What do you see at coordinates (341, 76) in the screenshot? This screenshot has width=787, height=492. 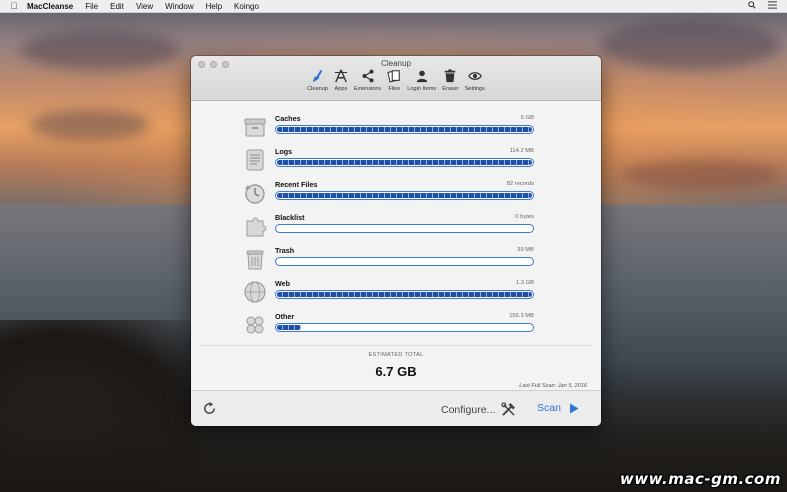 I see `apps-icon` at bounding box center [341, 76].